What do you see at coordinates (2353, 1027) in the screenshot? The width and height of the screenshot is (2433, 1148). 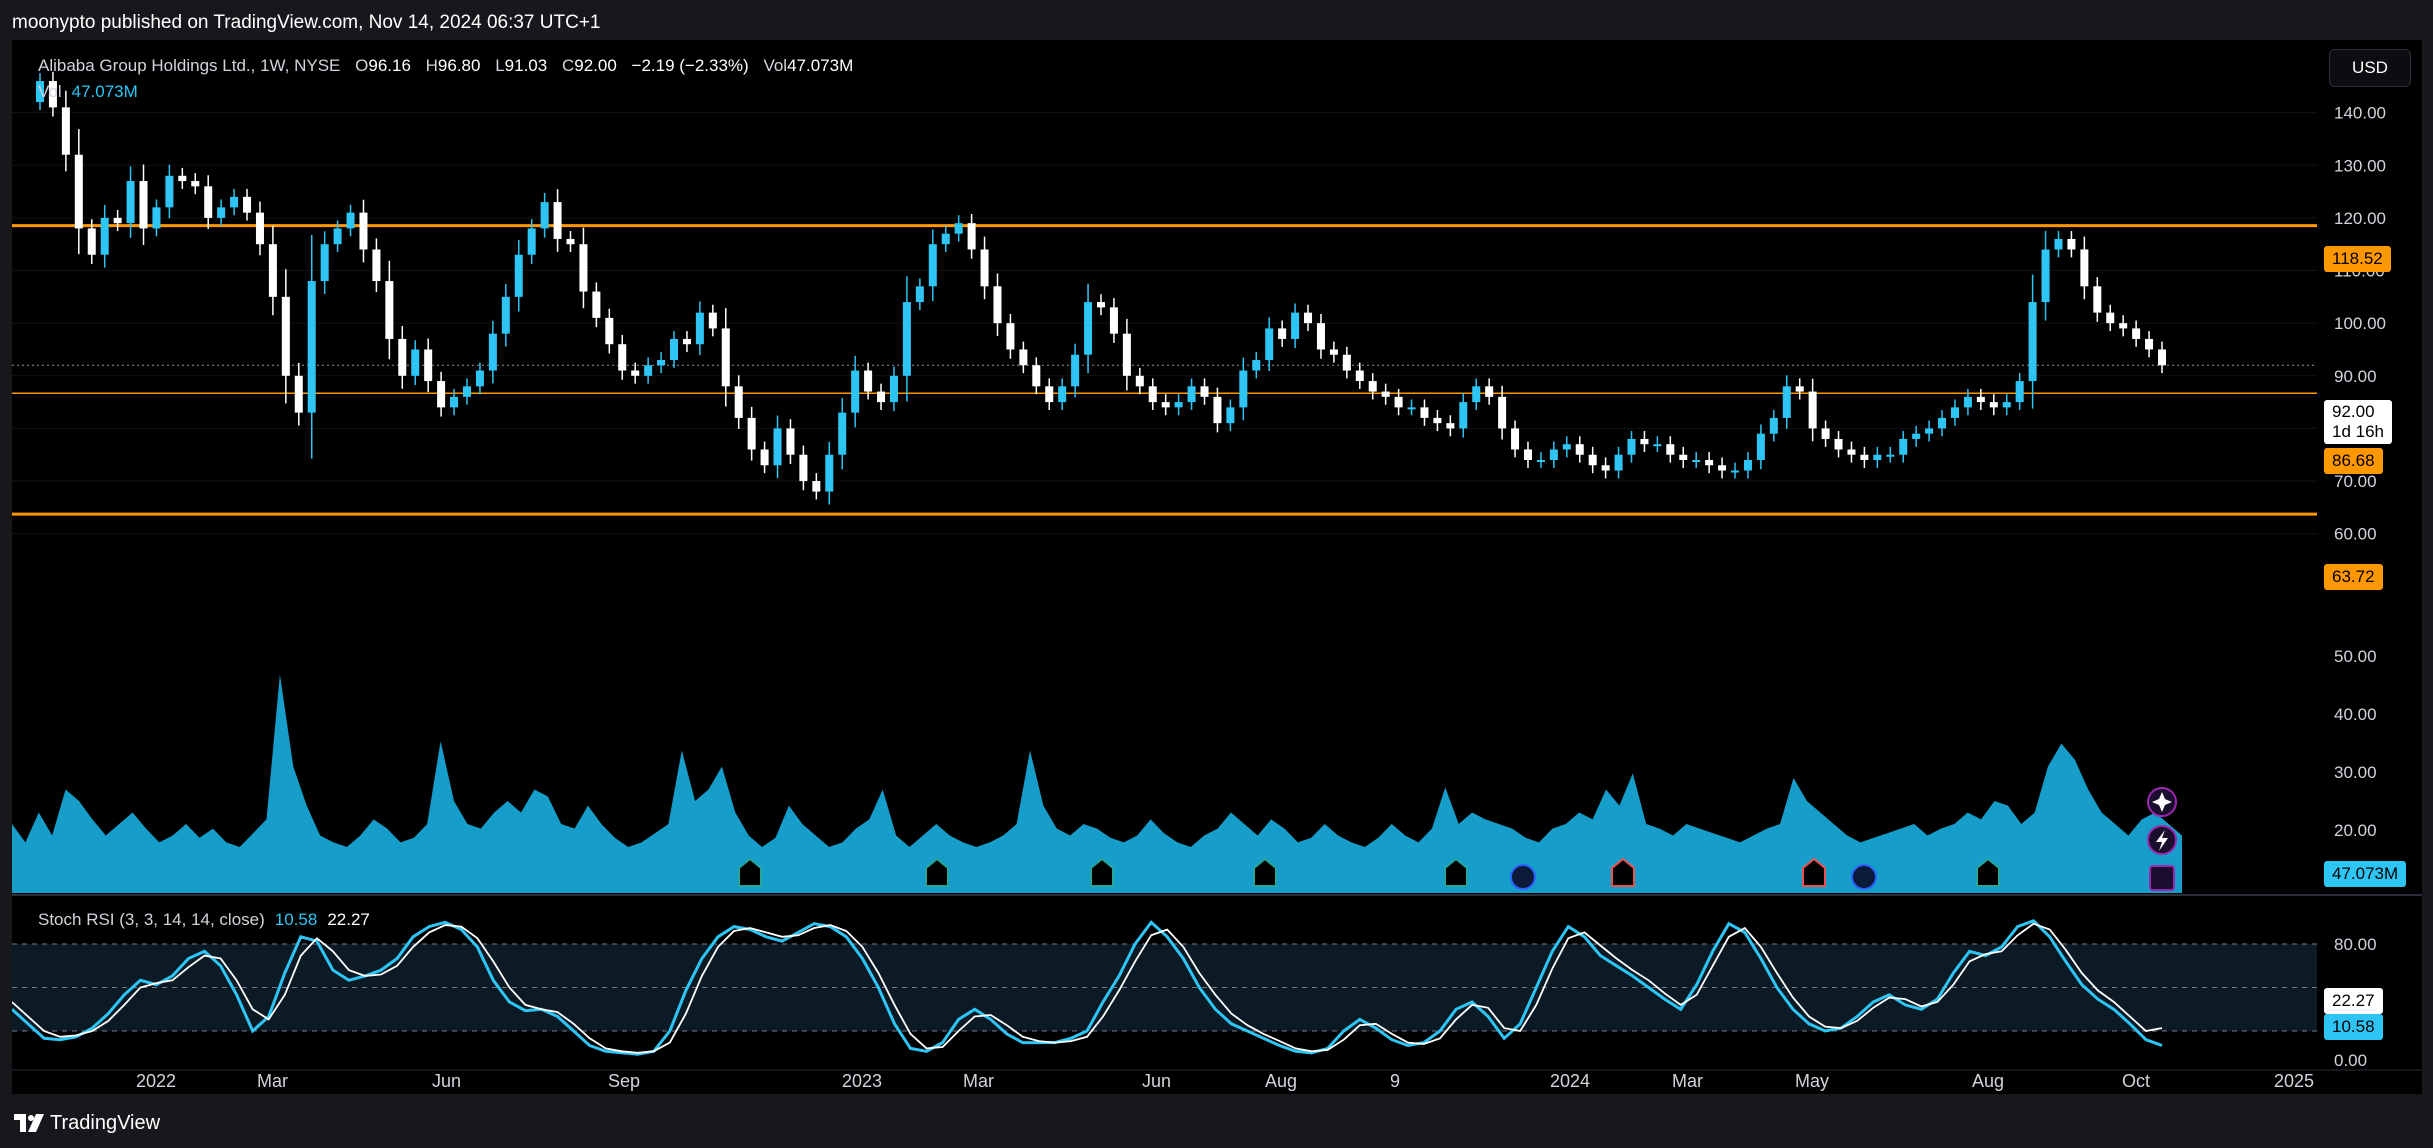 I see `stoch-k-price-label: 10.58` at bounding box center [2353, 1027].